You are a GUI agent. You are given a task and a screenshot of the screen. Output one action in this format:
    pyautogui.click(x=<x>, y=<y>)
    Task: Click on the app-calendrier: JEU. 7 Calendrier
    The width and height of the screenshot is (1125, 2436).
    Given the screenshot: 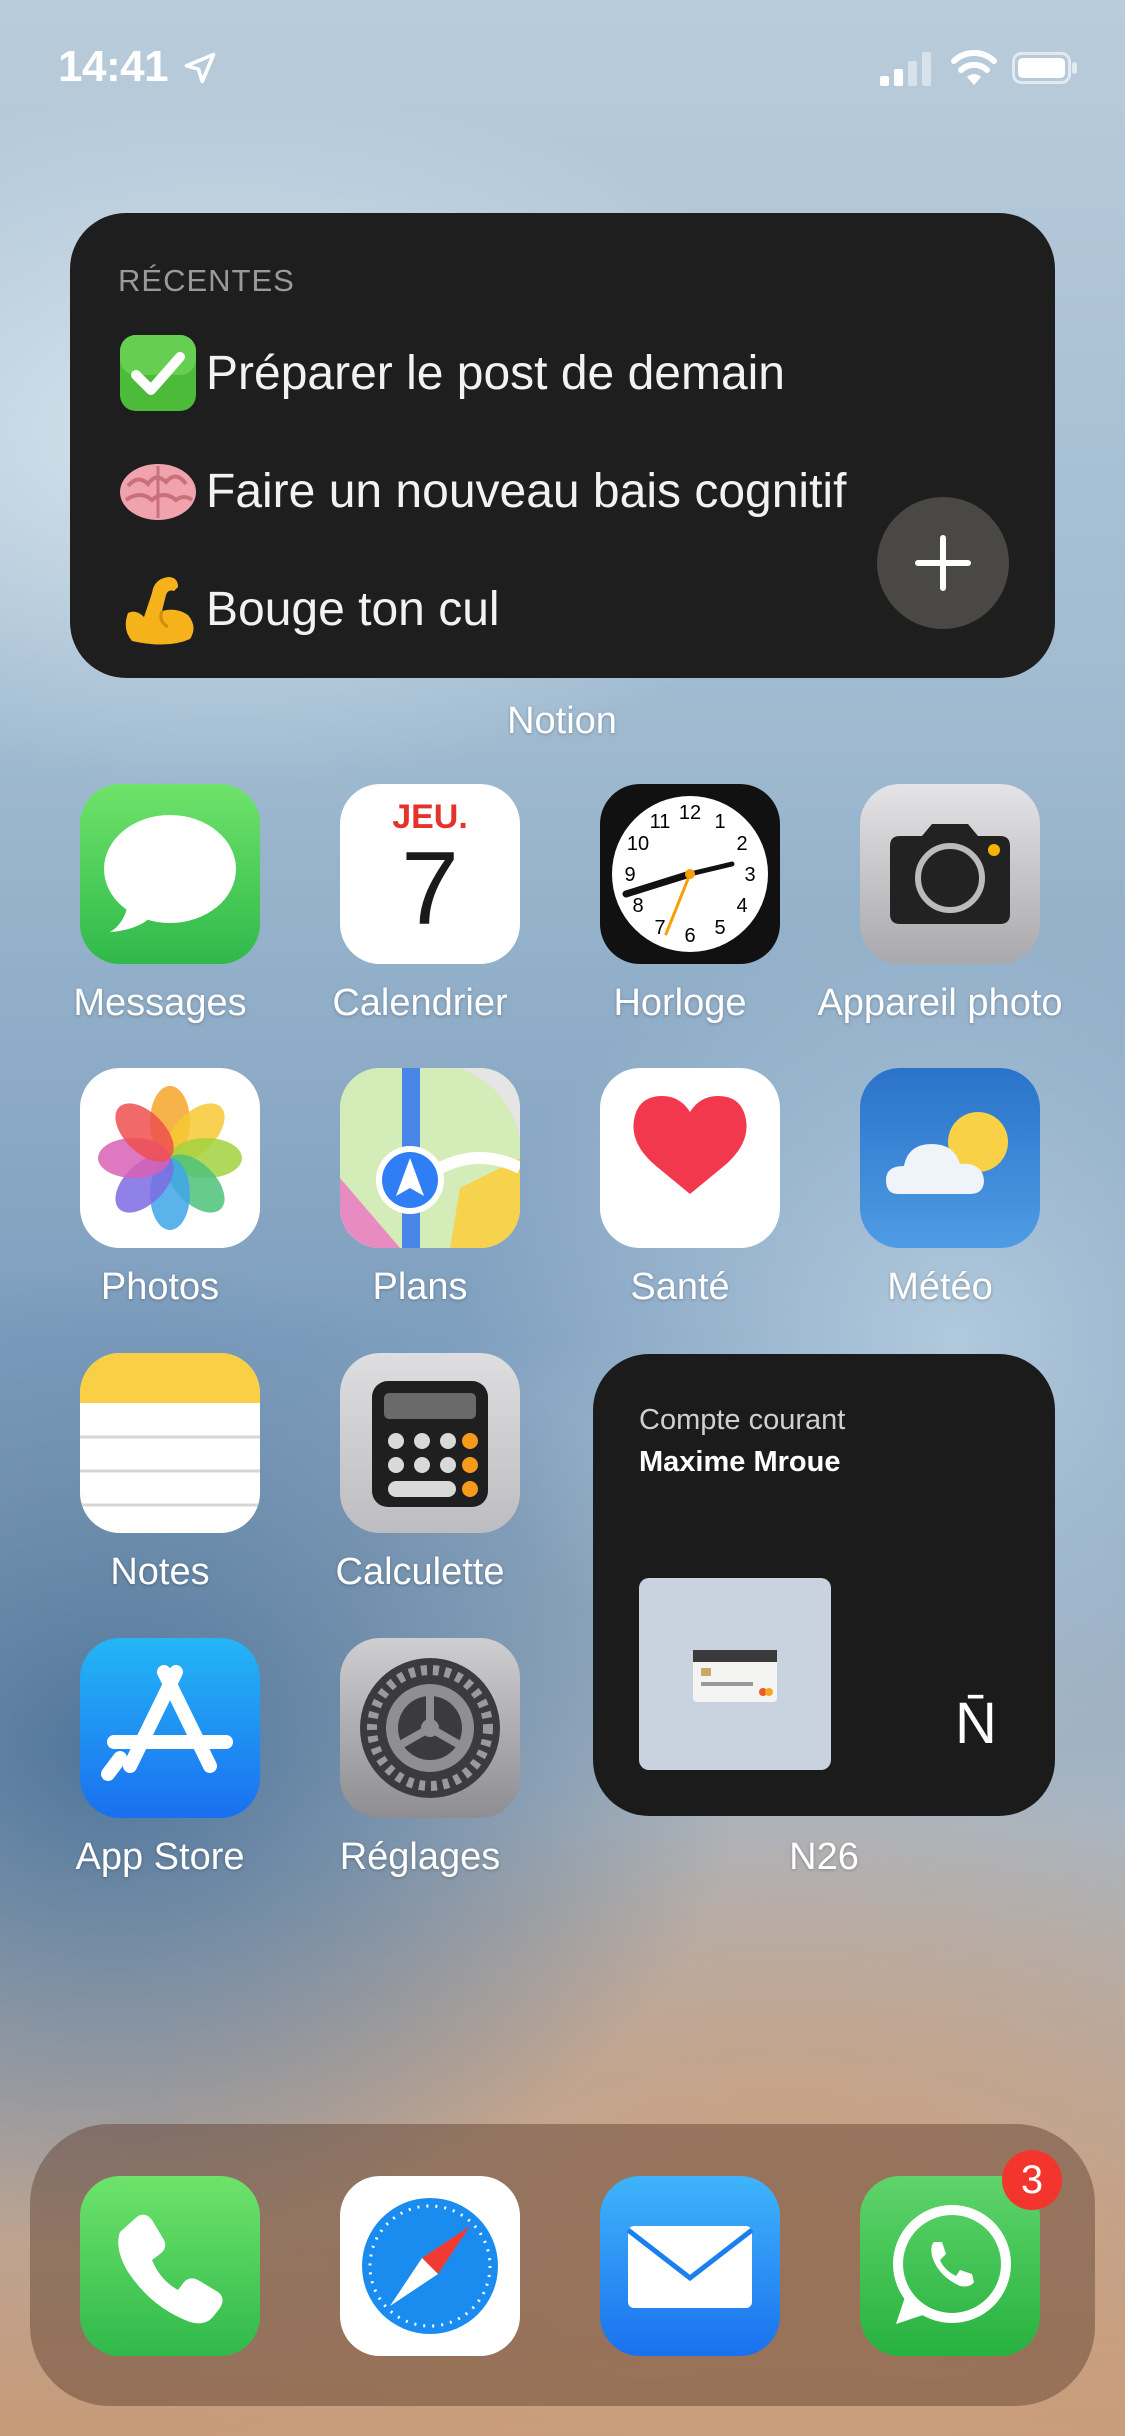 What is the action you would take?
    pyautogui.click(x=420, y=914)
    